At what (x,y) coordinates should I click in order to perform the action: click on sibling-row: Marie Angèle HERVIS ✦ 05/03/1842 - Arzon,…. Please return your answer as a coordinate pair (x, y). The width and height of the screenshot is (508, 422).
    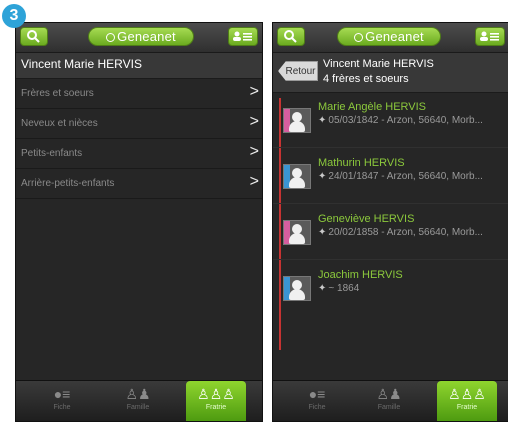
    Looking at the image, I should click on (390, 121).